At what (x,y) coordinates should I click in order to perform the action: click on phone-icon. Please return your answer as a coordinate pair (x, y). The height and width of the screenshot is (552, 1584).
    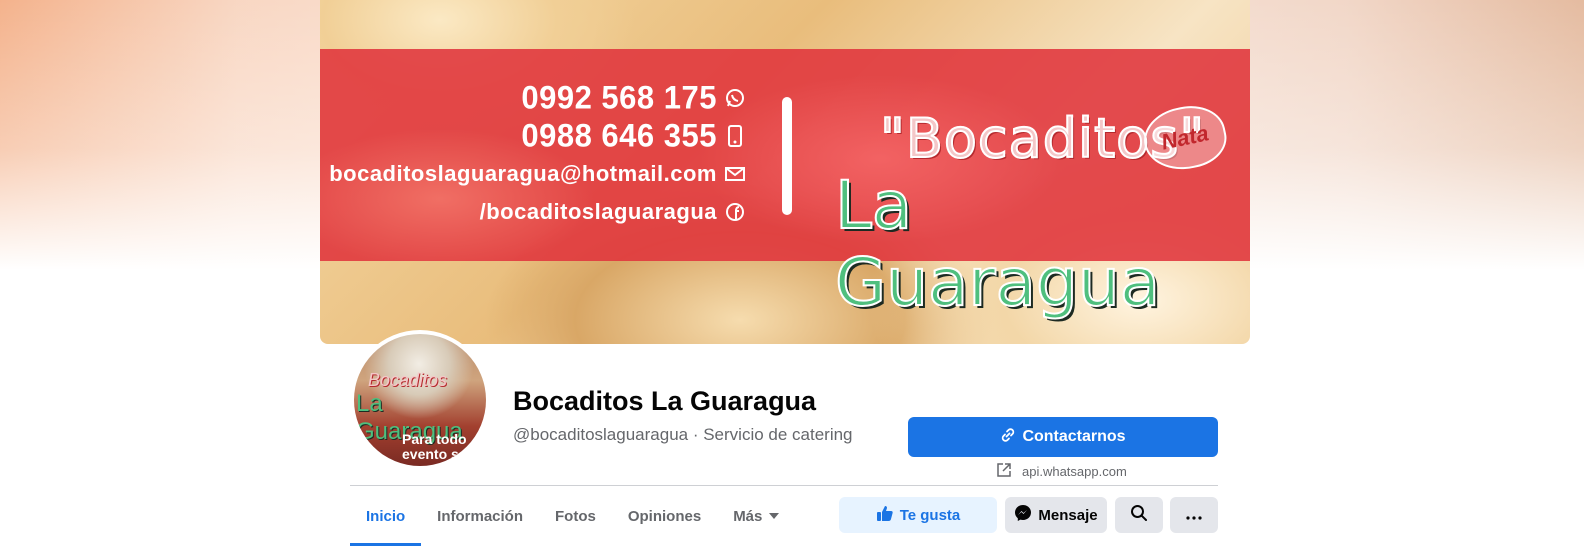
    Looking at the image, I should click on (735, 136).